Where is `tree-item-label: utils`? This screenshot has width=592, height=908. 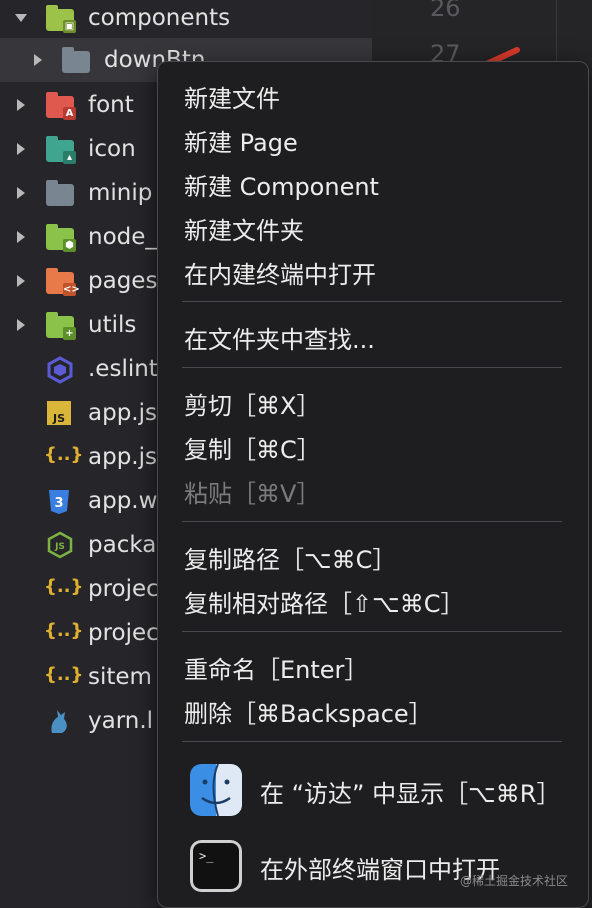 tree-item-label: utils is located at coordinates (112, 325).